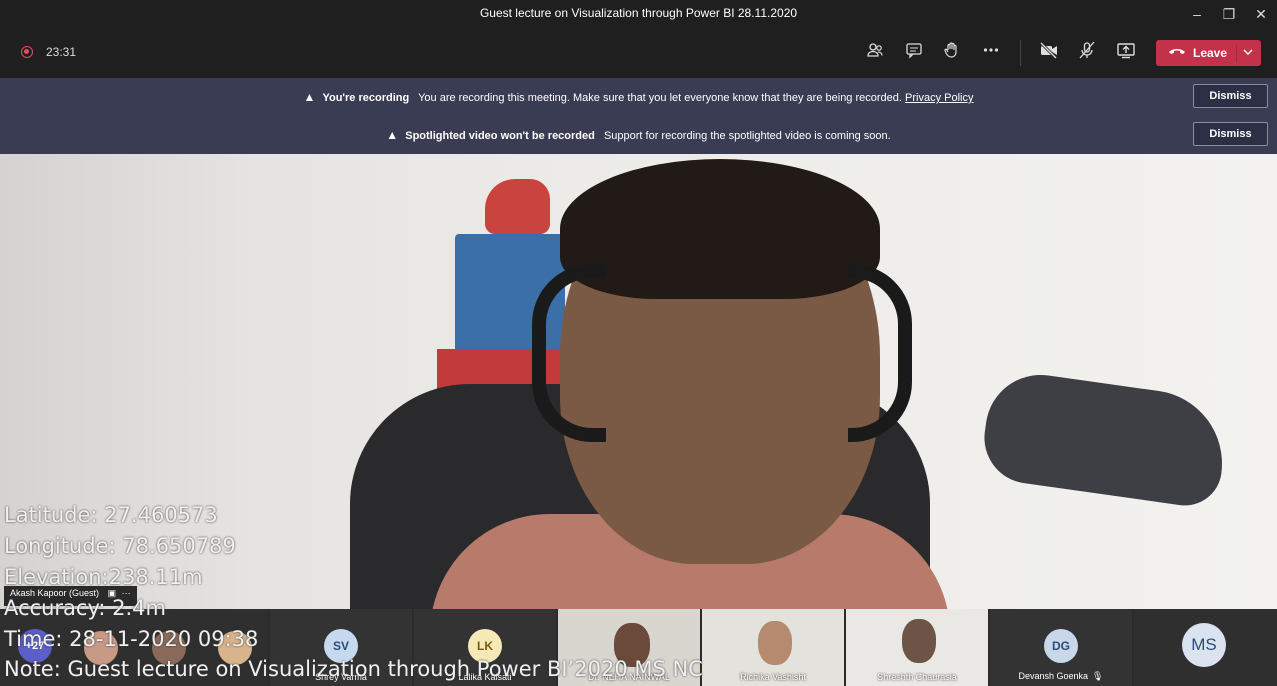  I want to click on chat-icon, so click(914, 53).